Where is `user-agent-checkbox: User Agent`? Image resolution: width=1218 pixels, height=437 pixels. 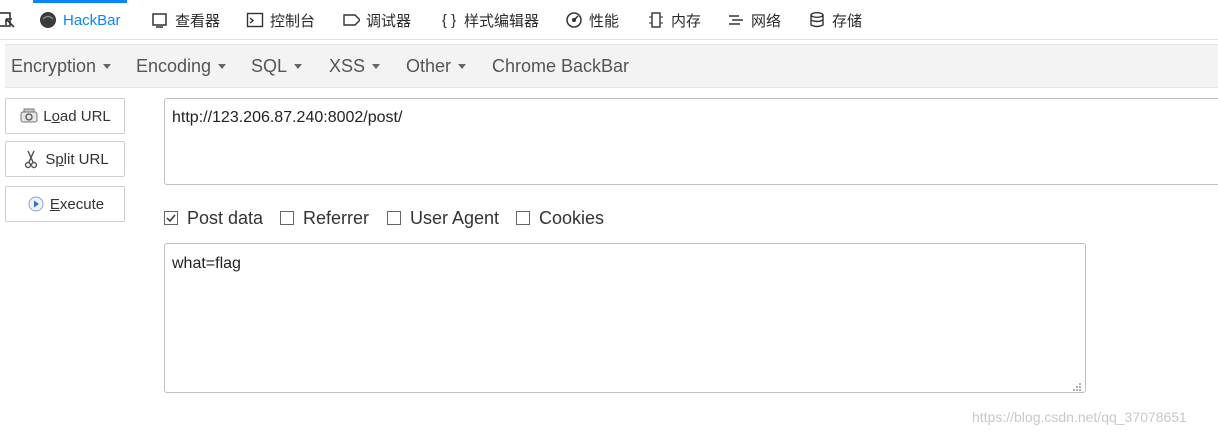 user-agent-checkbox: User Agent is located at coordinates (443, 218).